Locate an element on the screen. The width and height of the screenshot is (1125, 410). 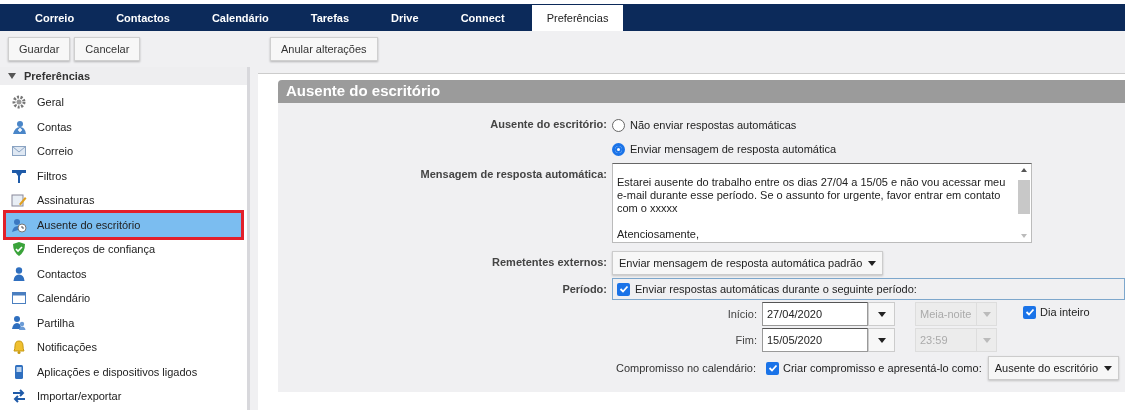
person-clock-icon is located at coordinates (19, 224).